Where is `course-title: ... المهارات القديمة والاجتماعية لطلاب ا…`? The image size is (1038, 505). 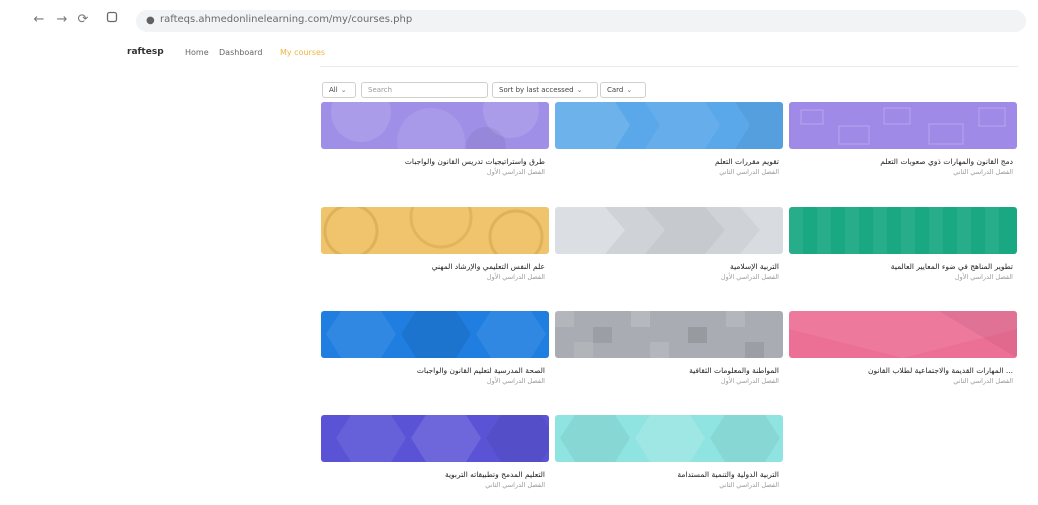
course-title: ... المهارات القديمة والاجتماعية لطلاب ا… is located at coordinates (940, 370).